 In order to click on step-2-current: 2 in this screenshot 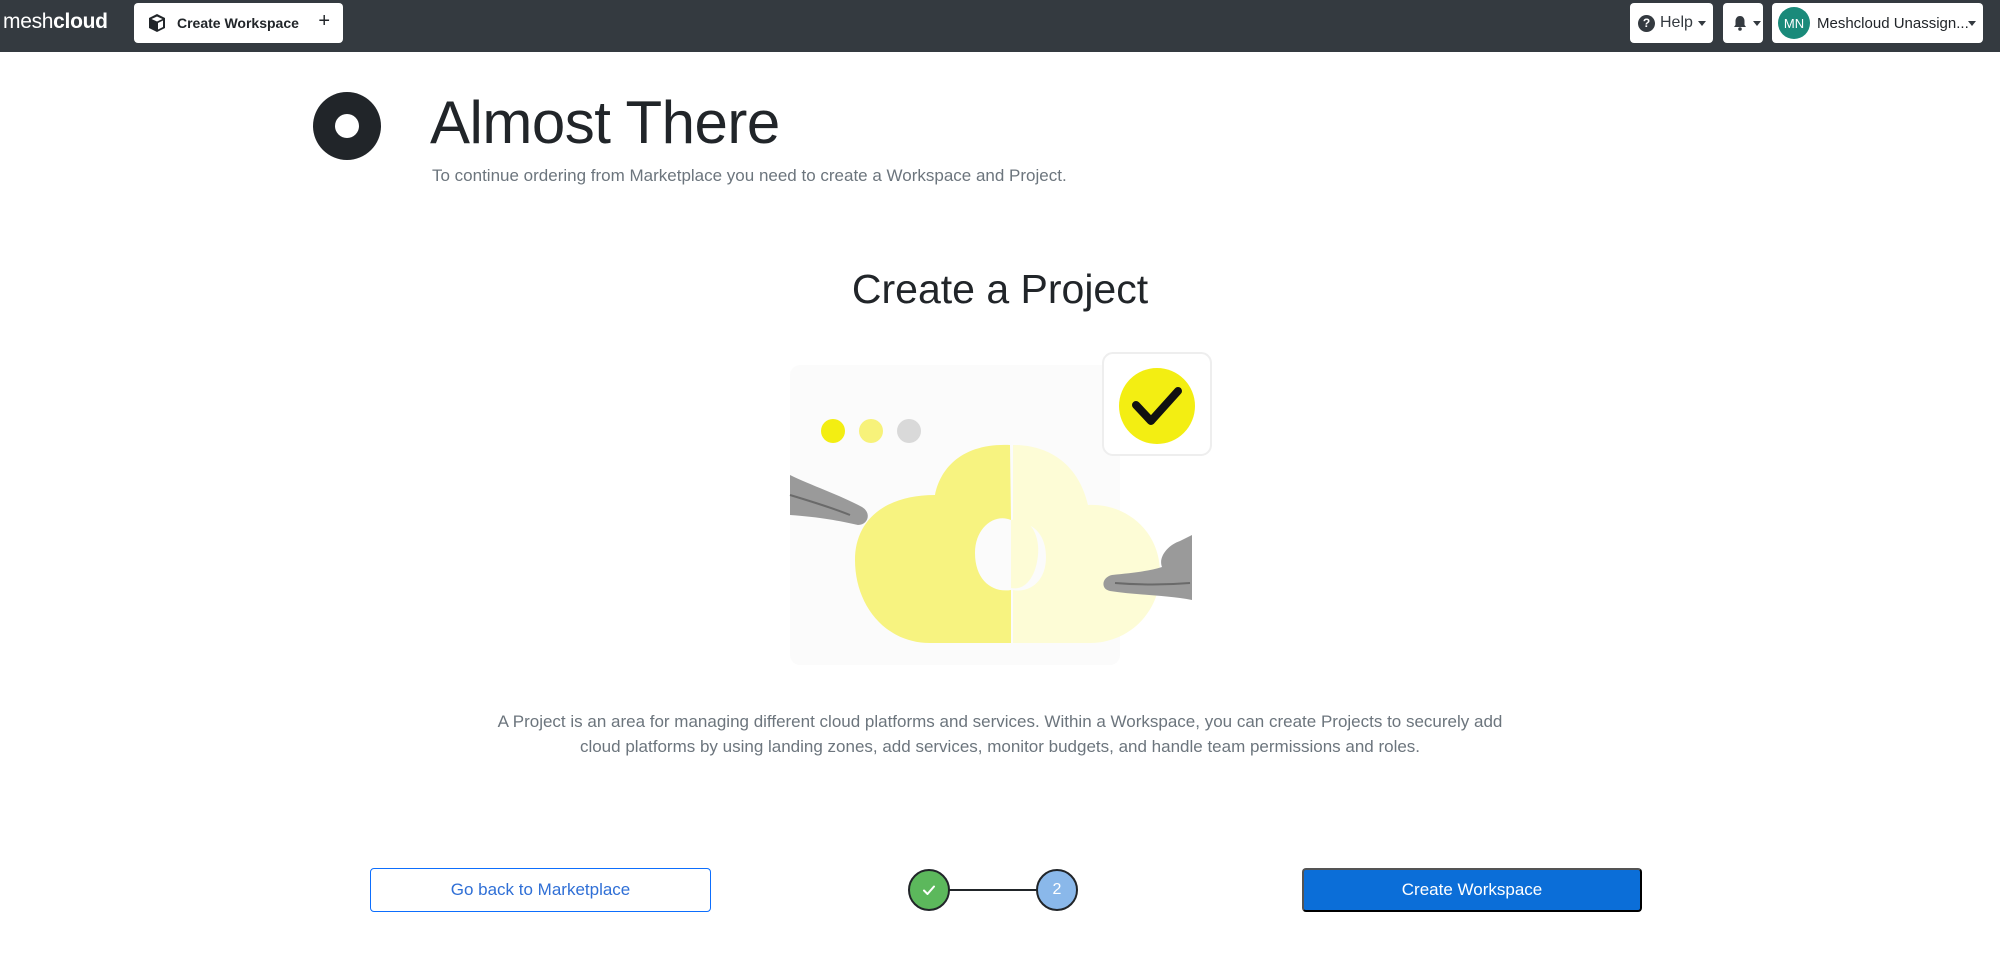, I will do `click(1057, 890)`.